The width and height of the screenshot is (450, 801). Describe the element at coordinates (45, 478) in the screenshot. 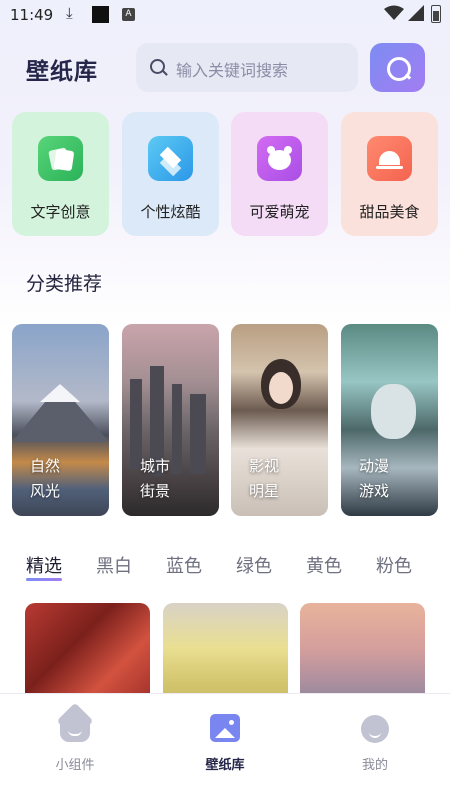

I see `recommend-caption: 自然 风光` at that location.